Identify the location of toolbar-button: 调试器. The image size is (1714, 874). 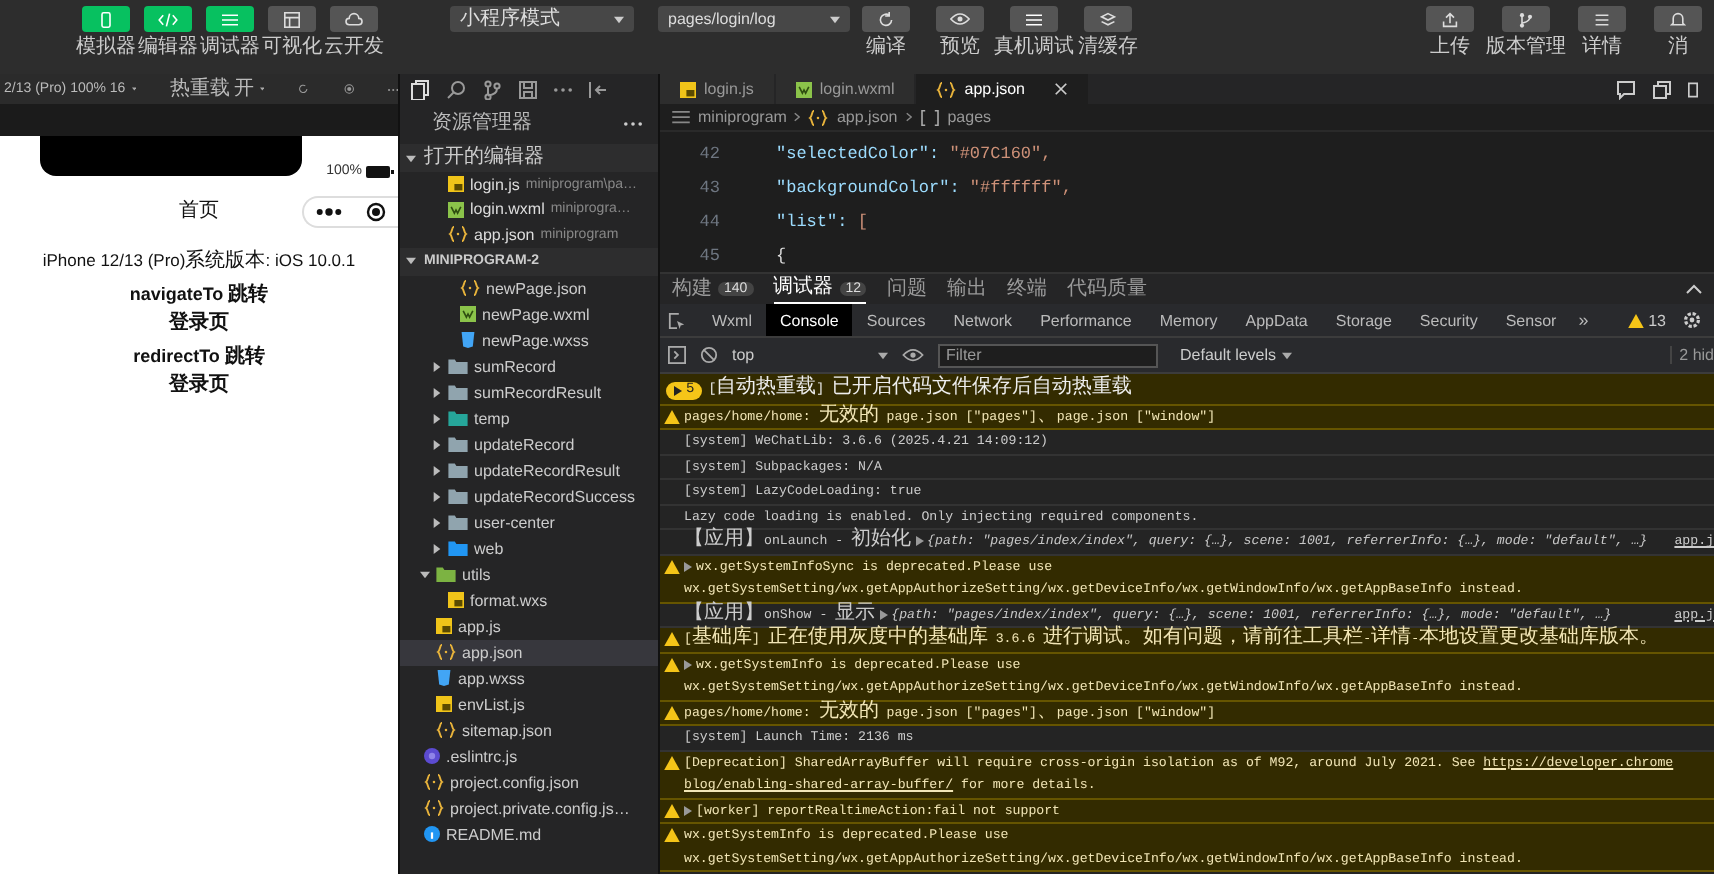
(230, 32).